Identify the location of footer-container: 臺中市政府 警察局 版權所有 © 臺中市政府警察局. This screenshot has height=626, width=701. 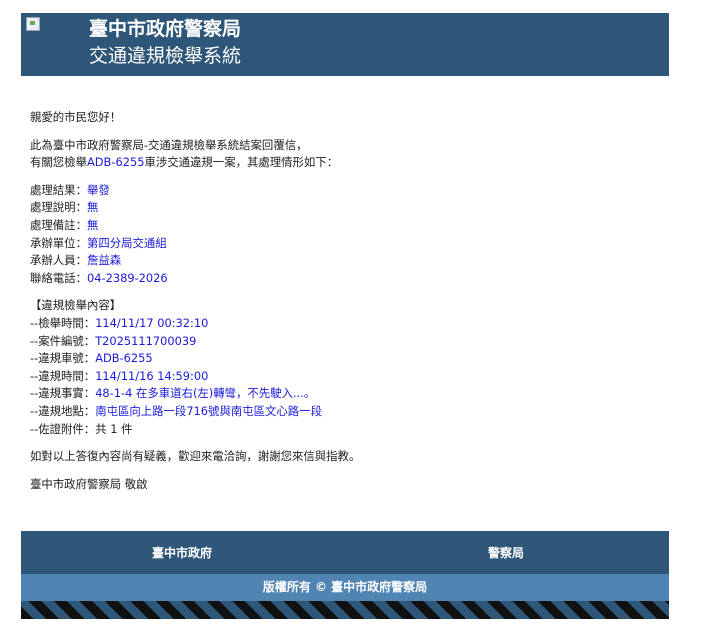
(345, 575).